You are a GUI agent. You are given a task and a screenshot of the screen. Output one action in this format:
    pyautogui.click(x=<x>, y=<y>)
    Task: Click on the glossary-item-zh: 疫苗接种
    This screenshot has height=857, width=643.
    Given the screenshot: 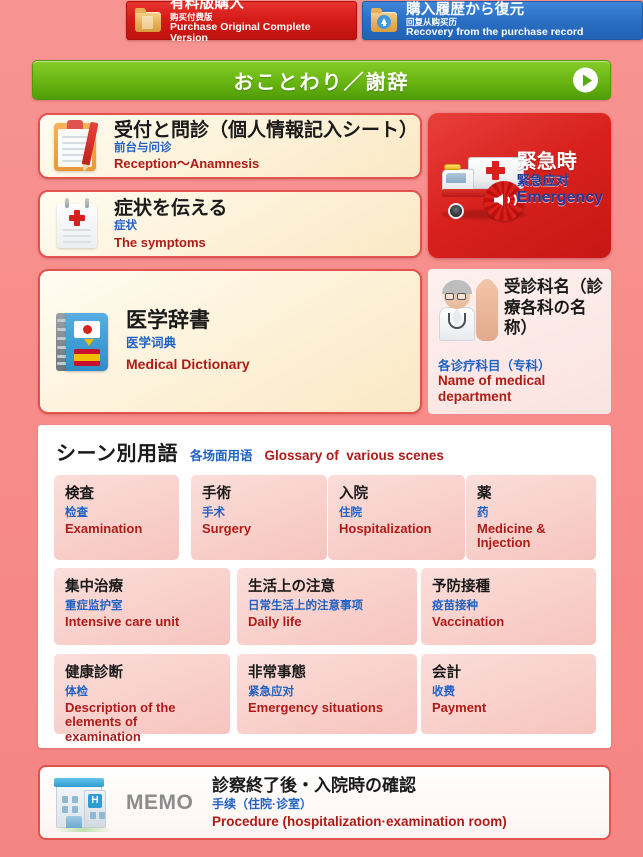 What is the action you would take?
    pyautogui.click(x=455, y=606)
    